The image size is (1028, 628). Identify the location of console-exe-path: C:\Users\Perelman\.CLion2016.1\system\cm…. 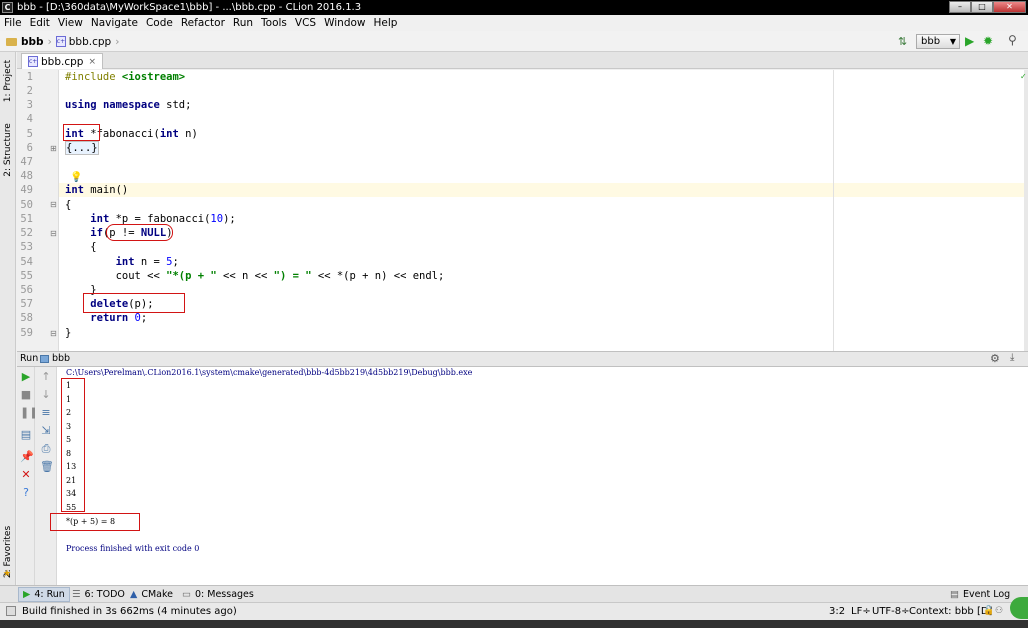
(269, 372).